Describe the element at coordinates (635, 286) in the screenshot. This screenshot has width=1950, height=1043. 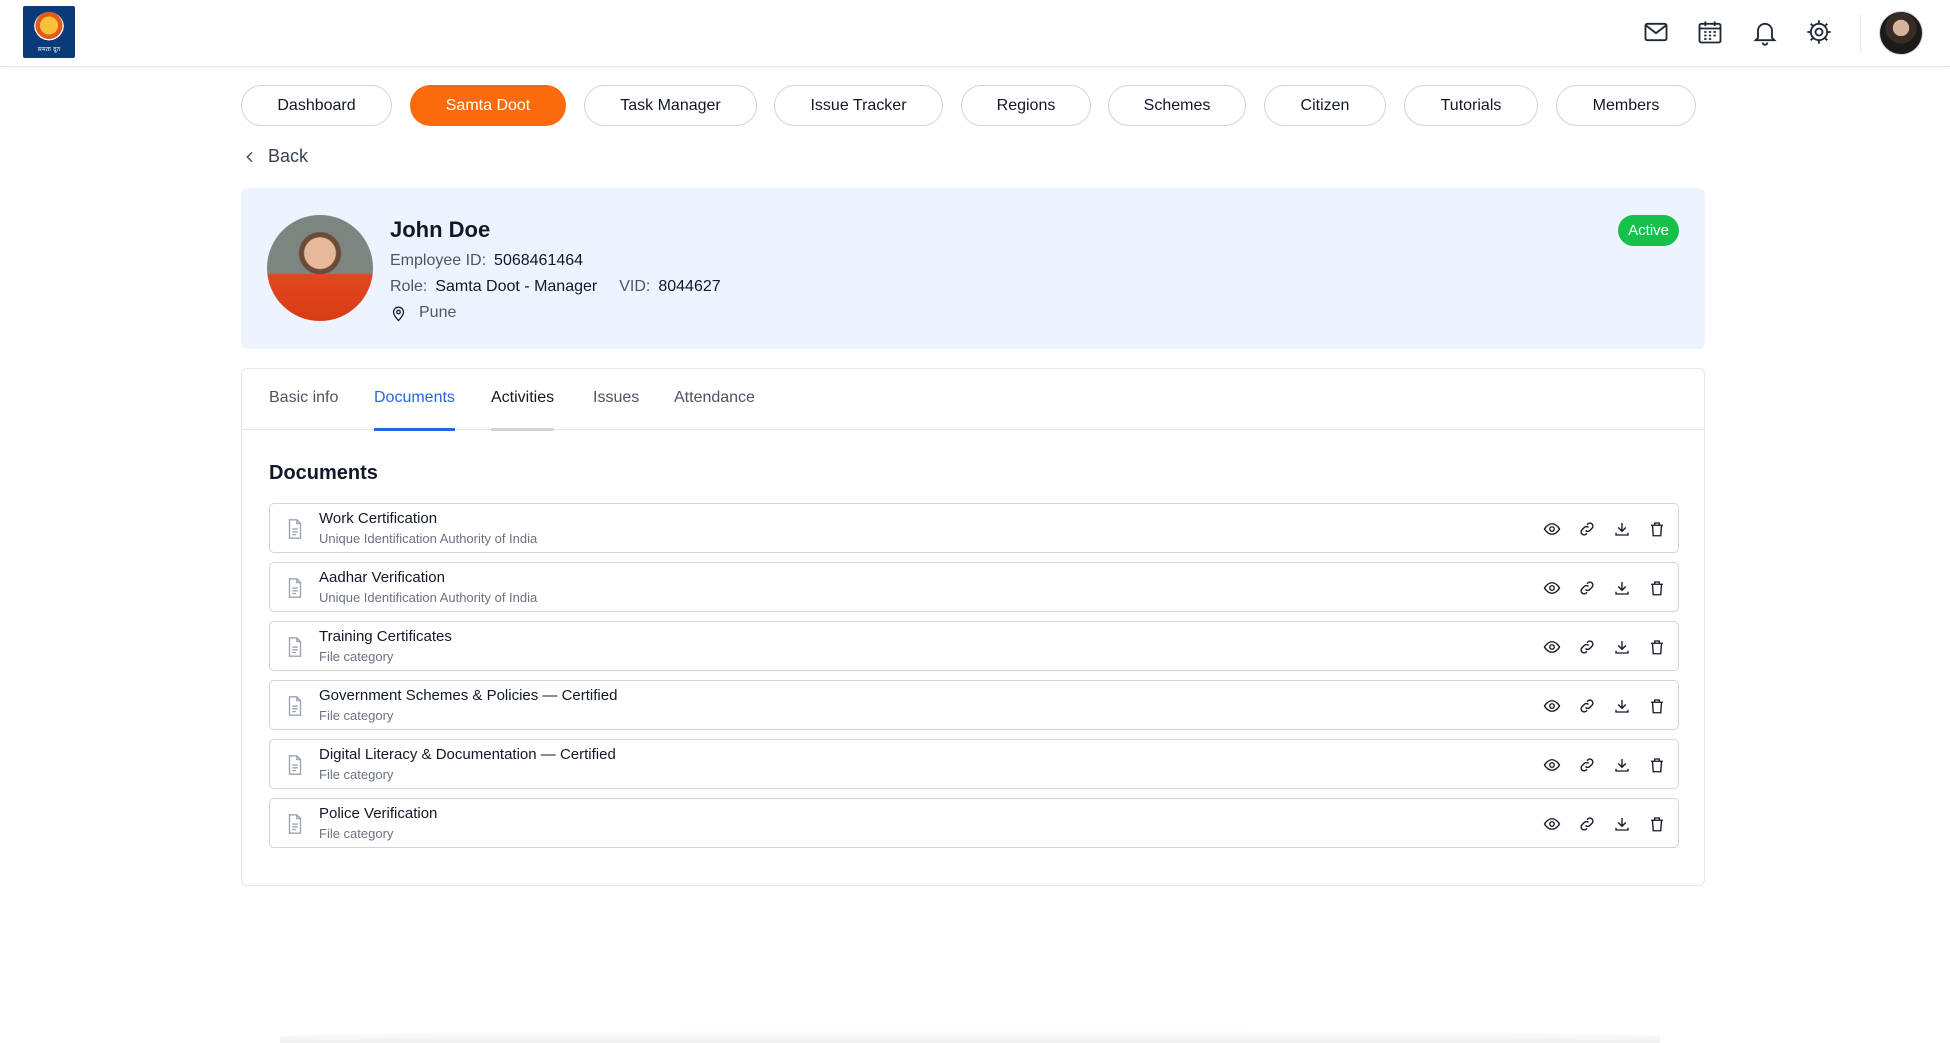
I see `vid-label: VID:` at that location.